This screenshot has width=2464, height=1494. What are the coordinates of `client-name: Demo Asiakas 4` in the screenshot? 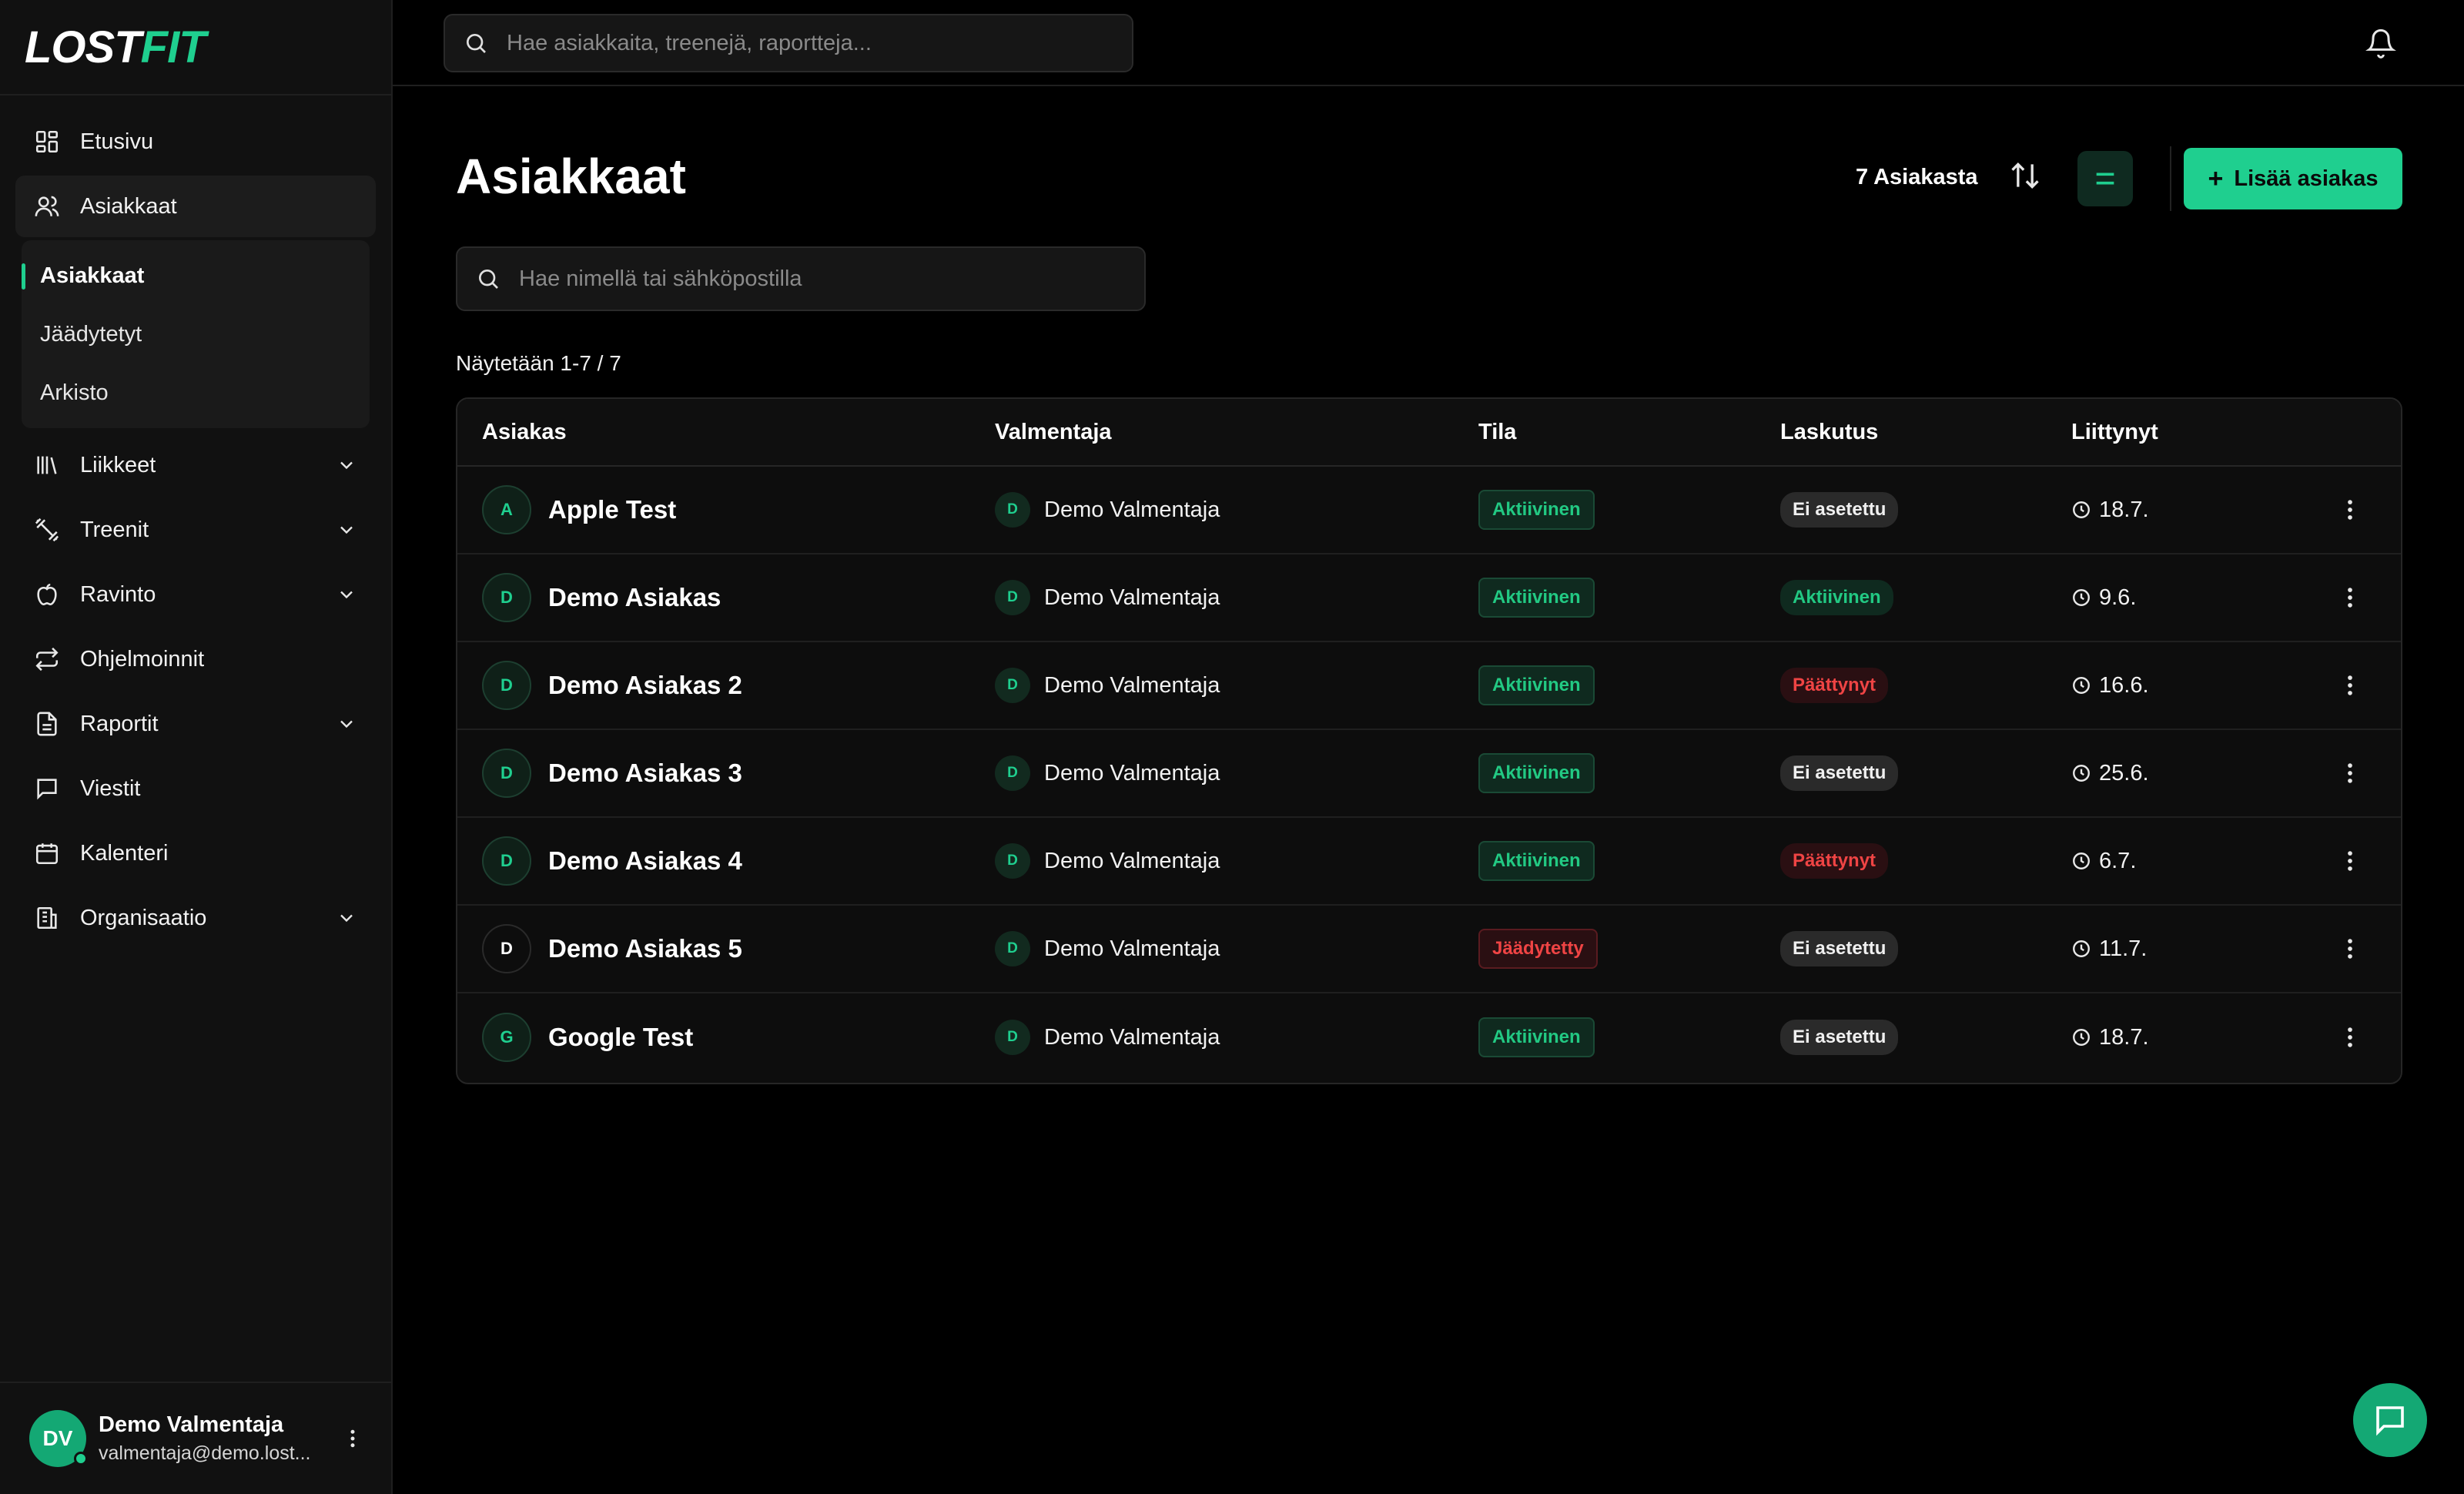 It's located at (645, 861).